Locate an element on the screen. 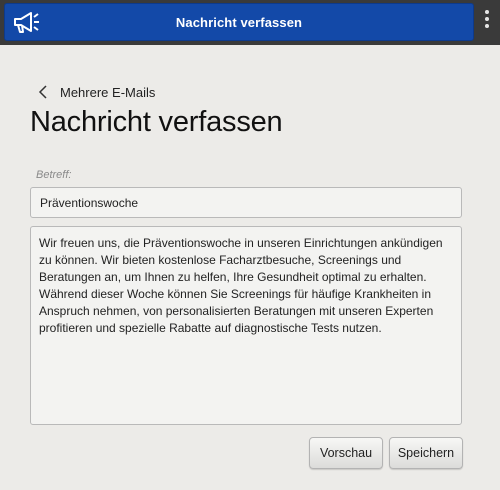 The width and height of the screenshot is (500, 490). back-link: Mehrere E-Mails is located at coordinates (95, 92).